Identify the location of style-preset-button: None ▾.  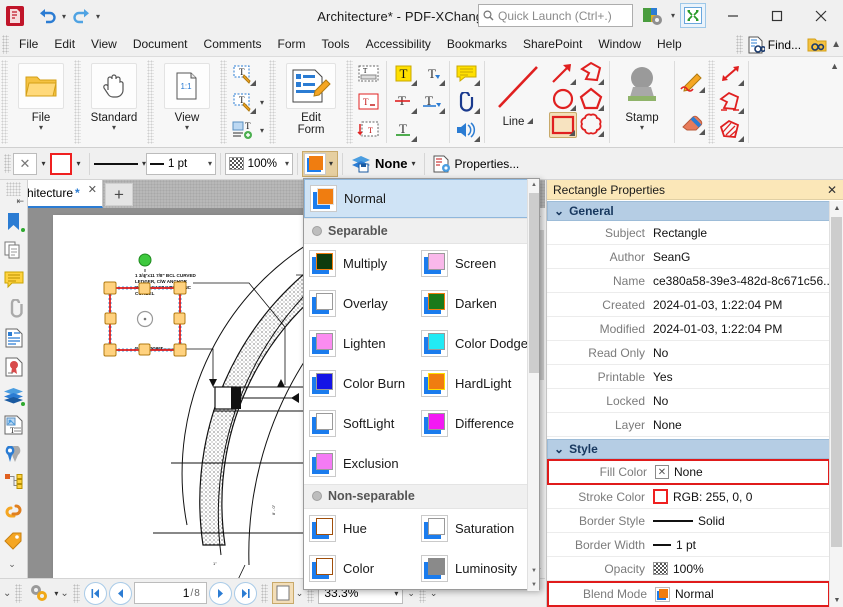
(383, 164).